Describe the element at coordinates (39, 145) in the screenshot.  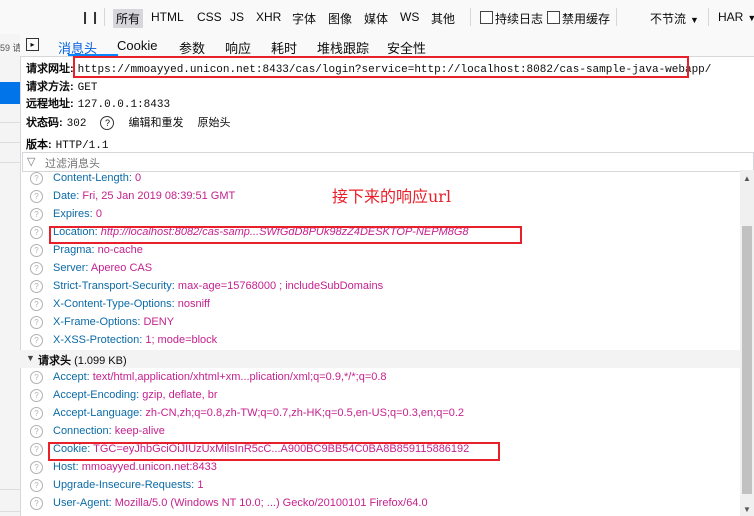
I see `http-version-label: 版本:` at that location.